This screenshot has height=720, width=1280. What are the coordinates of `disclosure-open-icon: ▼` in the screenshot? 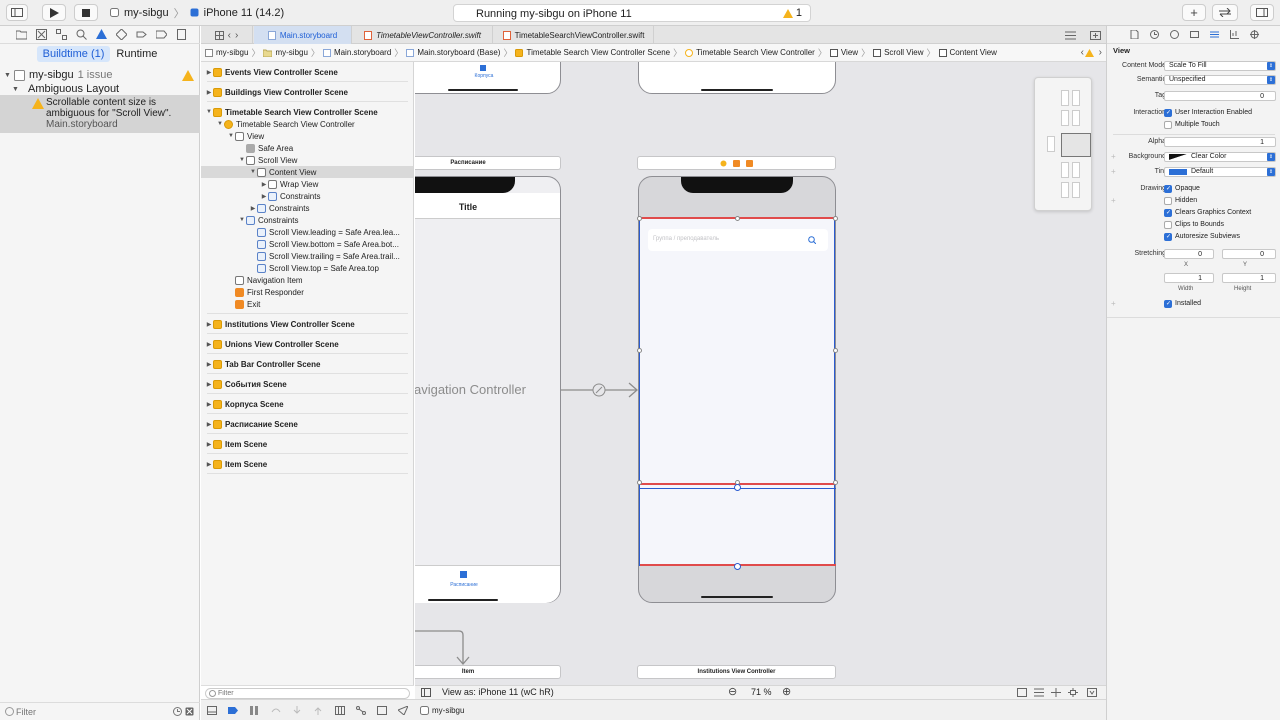 It's located at (231, 136).